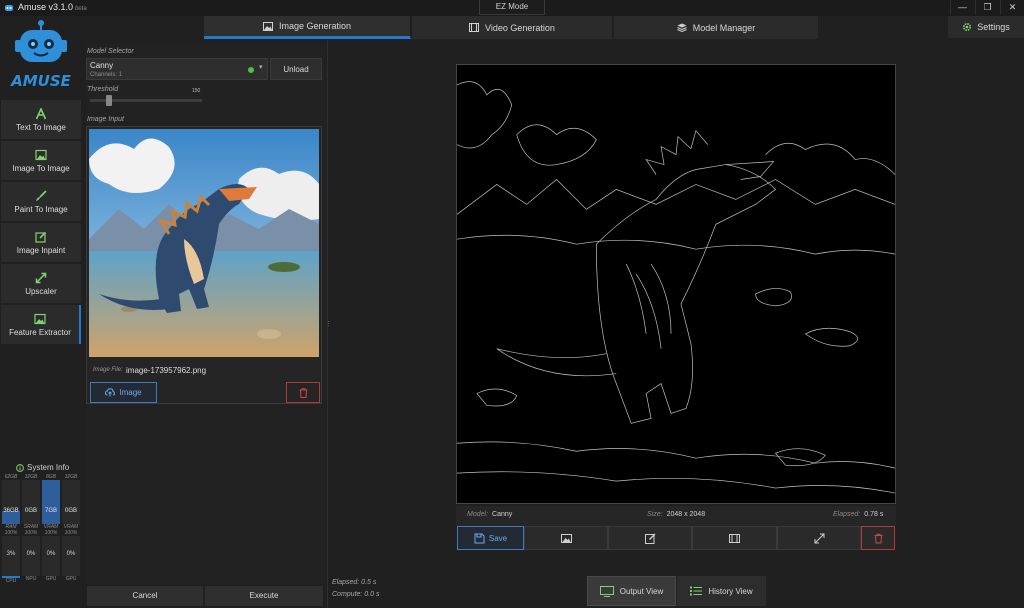  What do you see at coordinates (730, 591) in the screenshot?
I see `history-view-label: History View` at bounding box center [730, 591].